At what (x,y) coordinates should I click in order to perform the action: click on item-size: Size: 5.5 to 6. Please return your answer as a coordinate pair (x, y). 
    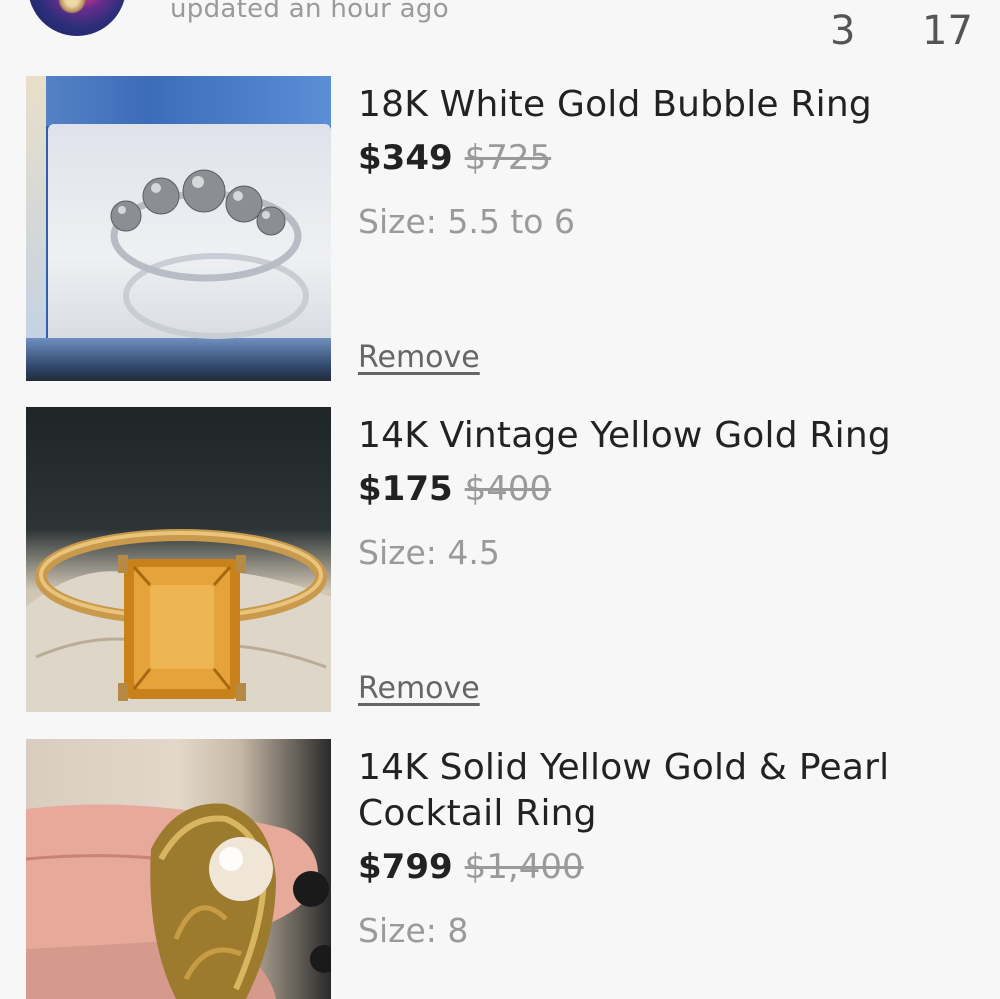
    Looking at the image, I should click on (659, 221).